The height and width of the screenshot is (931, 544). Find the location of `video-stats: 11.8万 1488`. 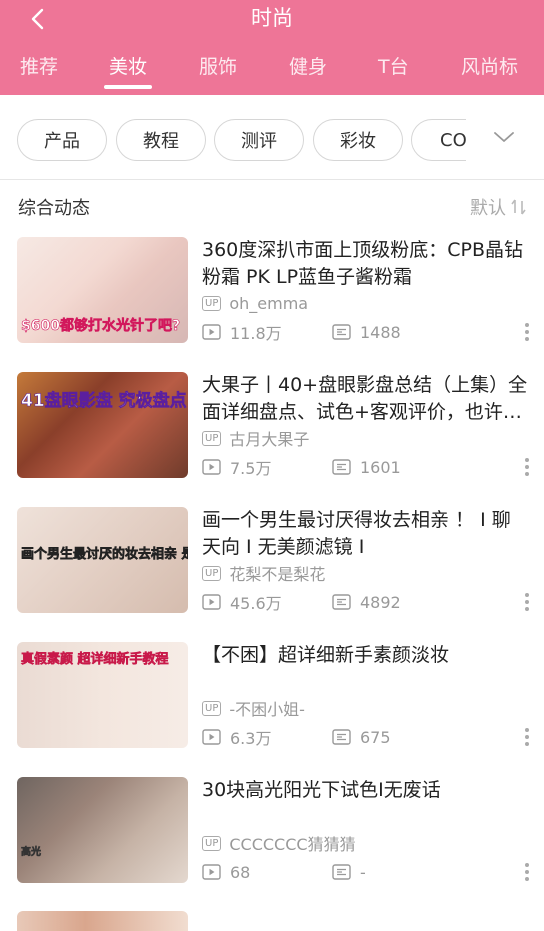

video-stats: 11.8万 1488 is located at coordinates (301, 332).